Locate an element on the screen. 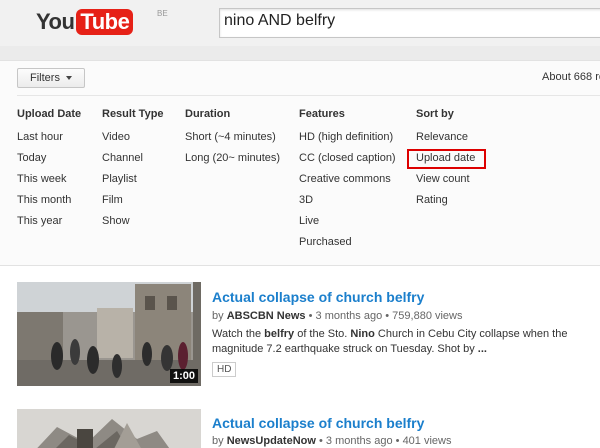 Image resolution: width=600 pixels, height=448 pixels. filter-film: Film is located at coordinates (133, 204).